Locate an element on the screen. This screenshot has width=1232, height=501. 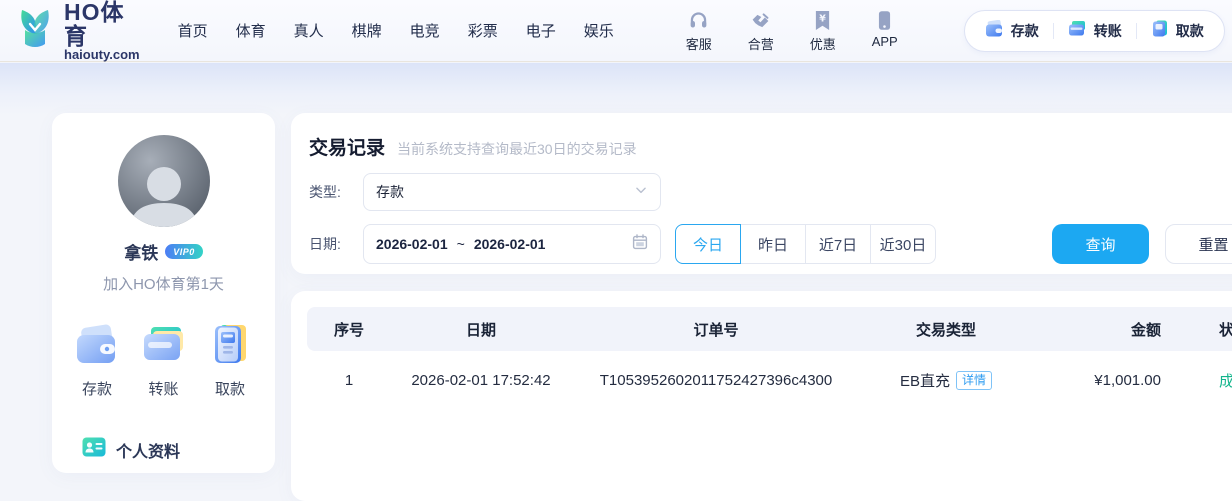
page-title: 交易记录 is located at coordinates (347, 148).